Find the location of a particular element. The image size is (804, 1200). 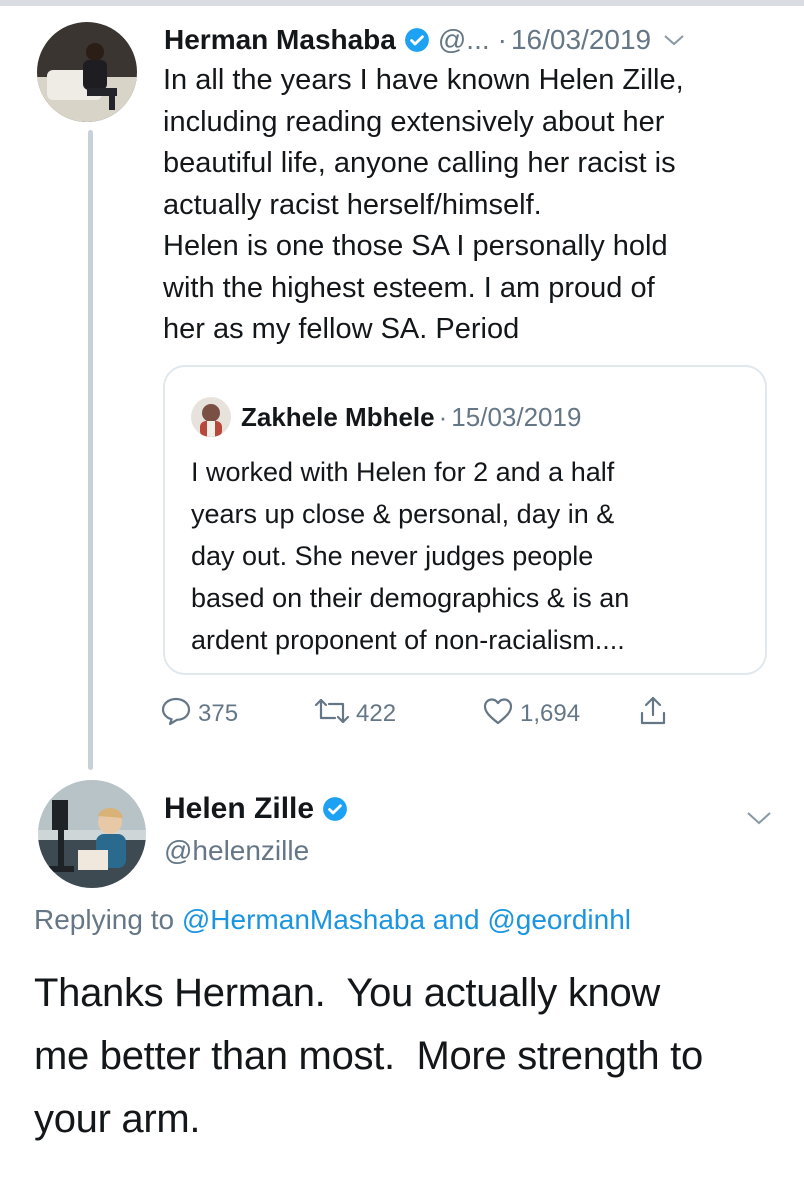

reply-author-name: Helen Zille is located at coordinates (239, 809).